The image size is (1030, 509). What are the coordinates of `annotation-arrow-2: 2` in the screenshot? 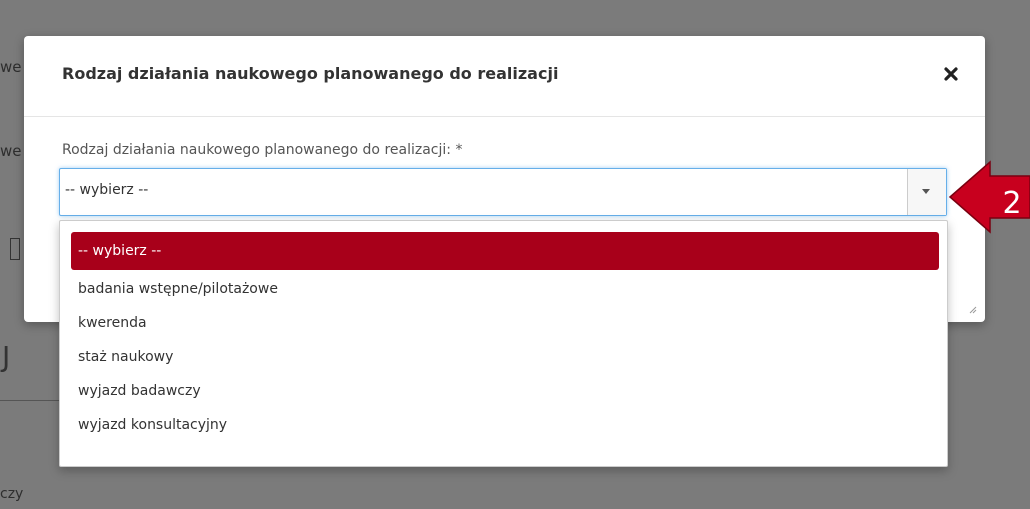 It's located at (989, 197).